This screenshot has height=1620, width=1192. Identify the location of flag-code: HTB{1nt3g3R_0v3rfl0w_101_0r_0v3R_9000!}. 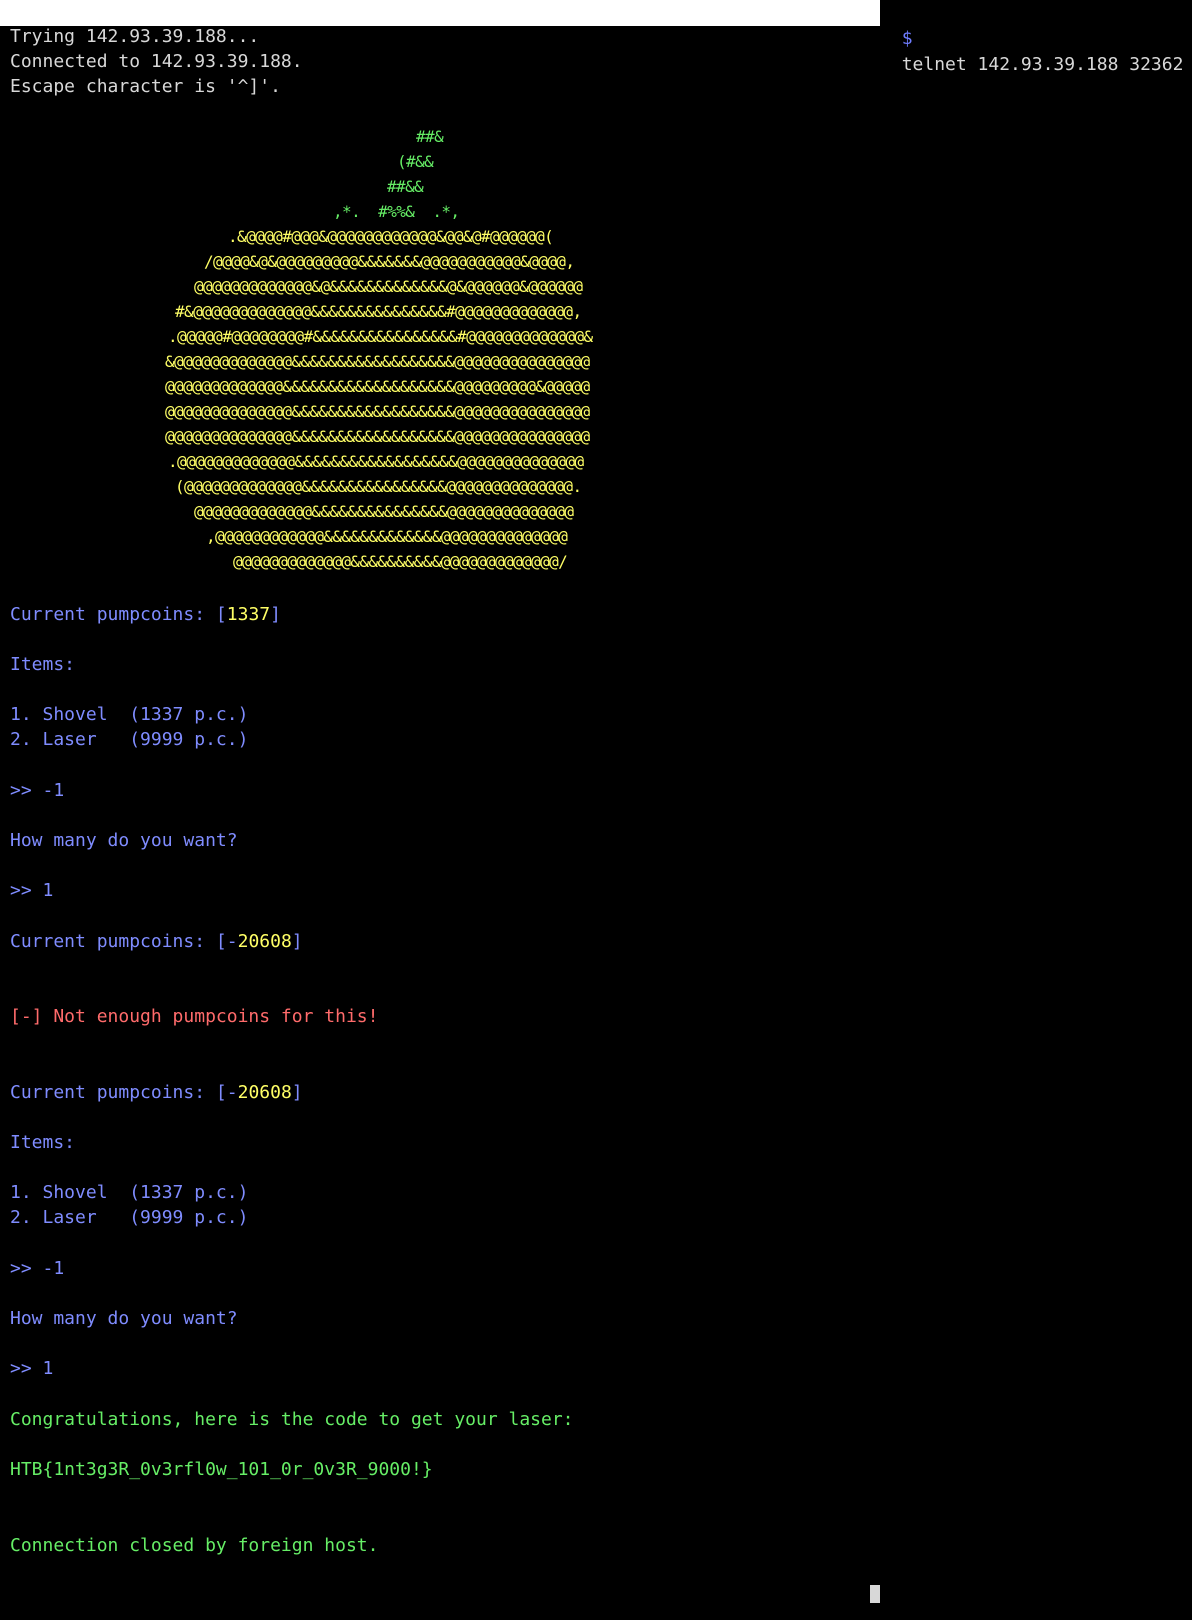
(221, 1469).